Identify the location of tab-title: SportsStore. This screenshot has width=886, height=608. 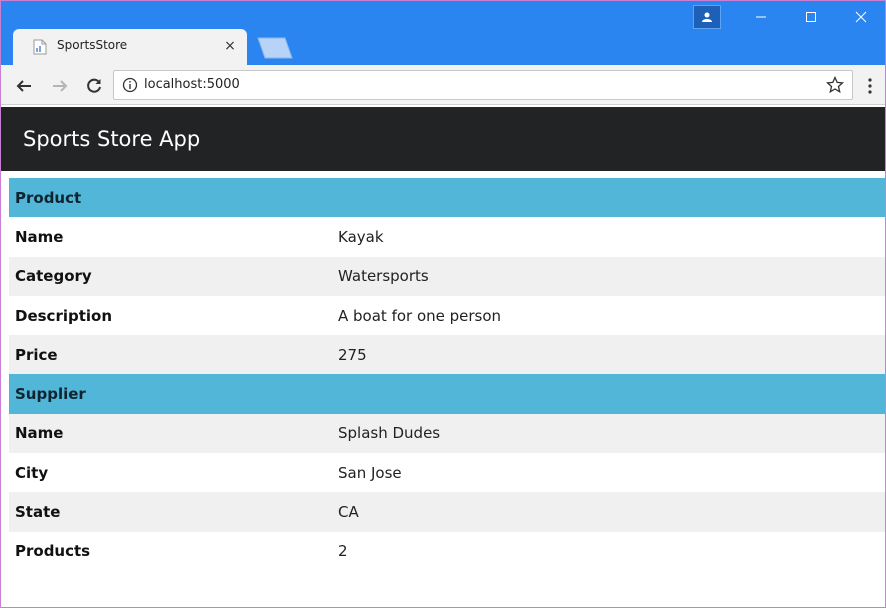
(92, 45).